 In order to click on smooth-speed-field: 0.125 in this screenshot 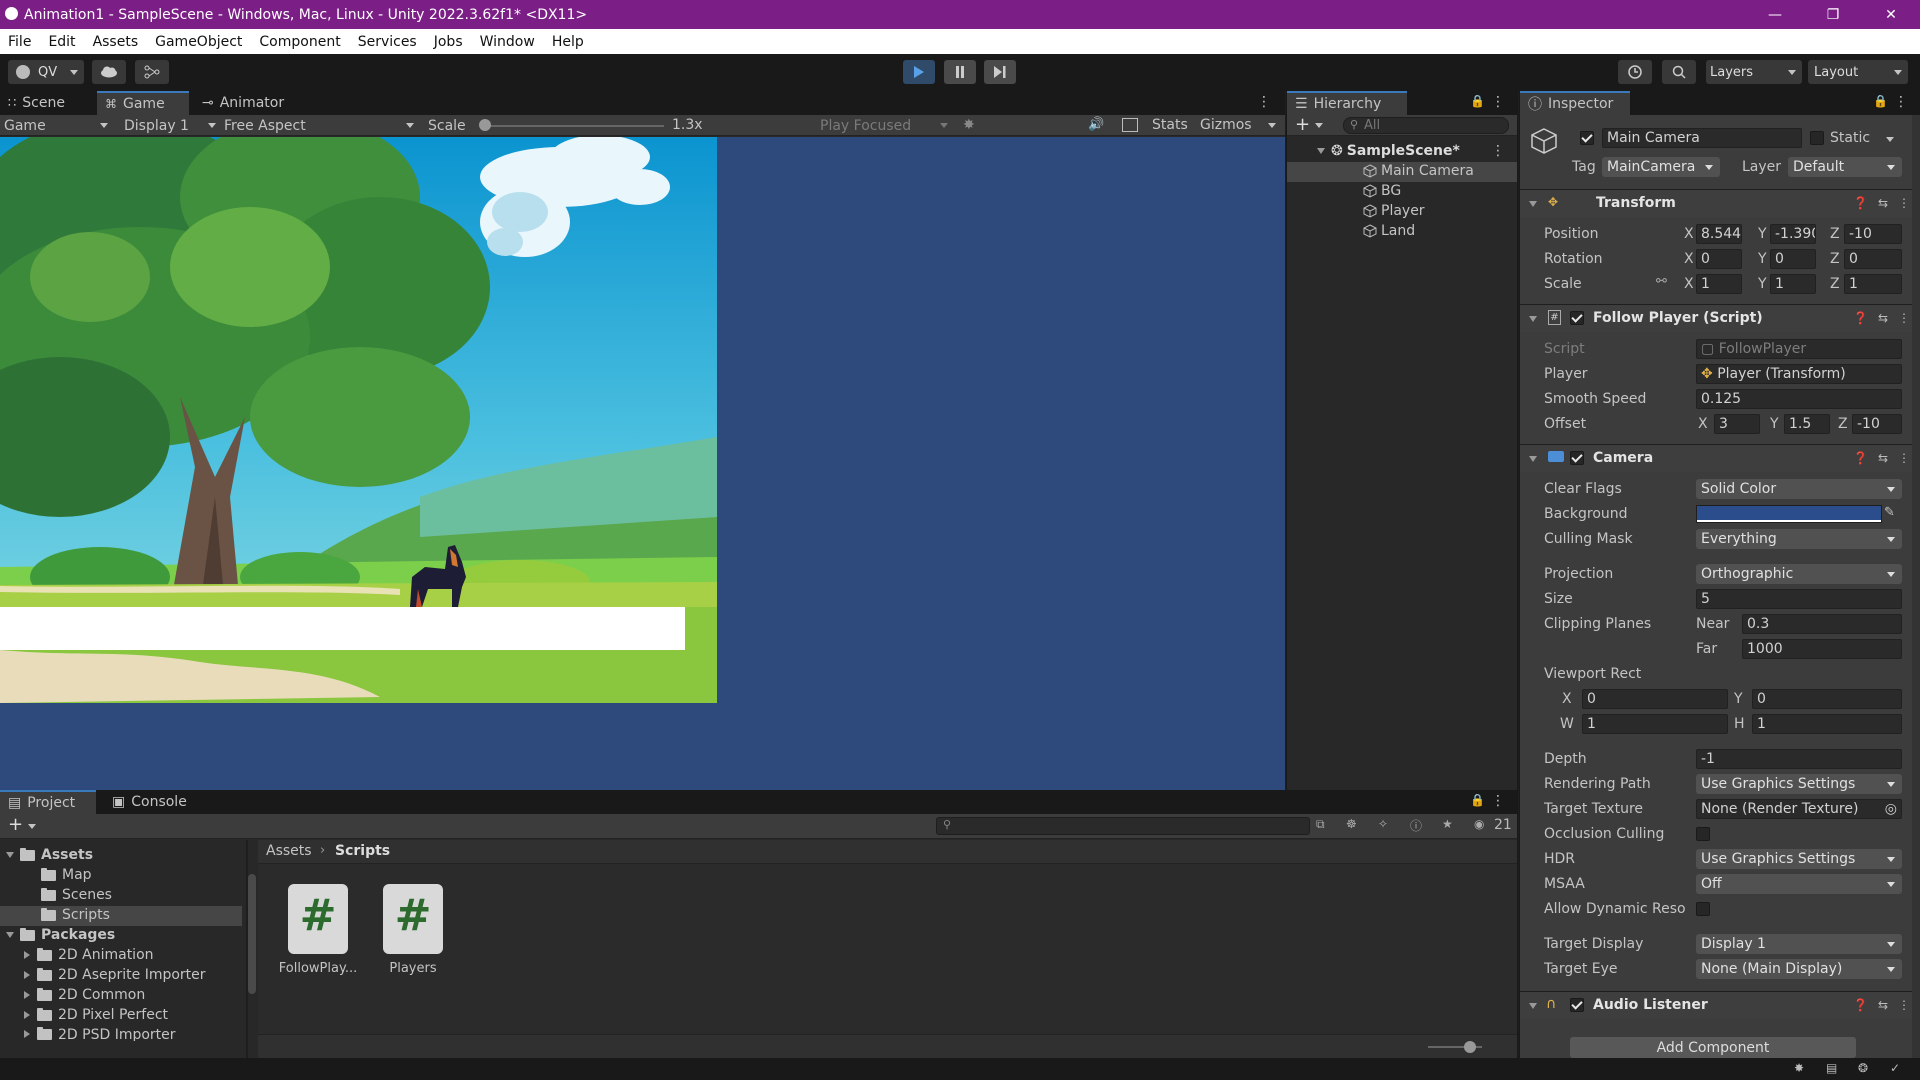, I will do `click(1799, 399)`.